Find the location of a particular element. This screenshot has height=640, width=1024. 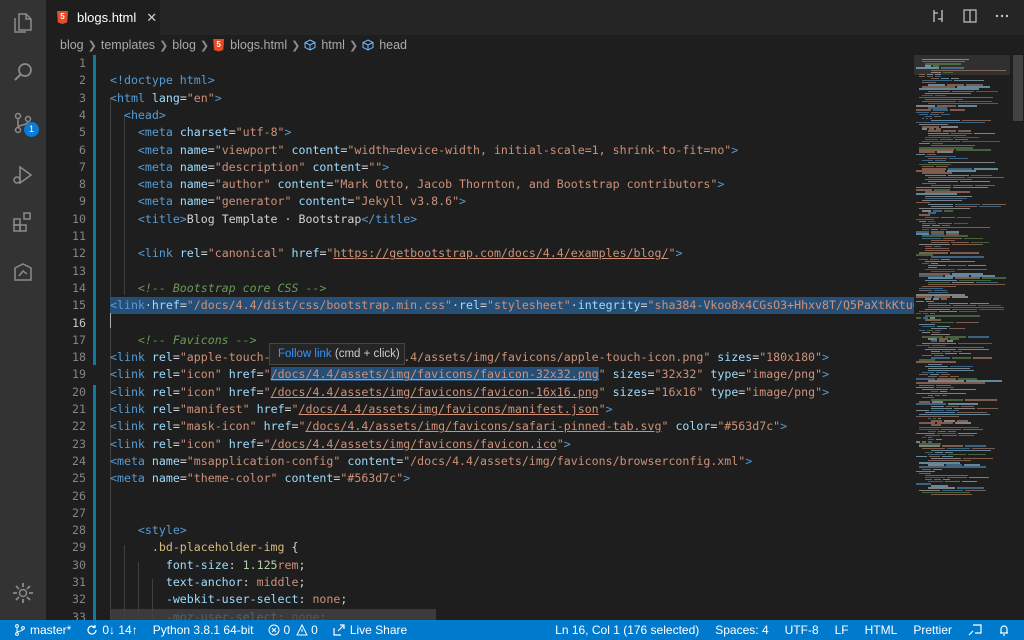

indentation: Spaces: 4 is located at coordinates (741, 630).